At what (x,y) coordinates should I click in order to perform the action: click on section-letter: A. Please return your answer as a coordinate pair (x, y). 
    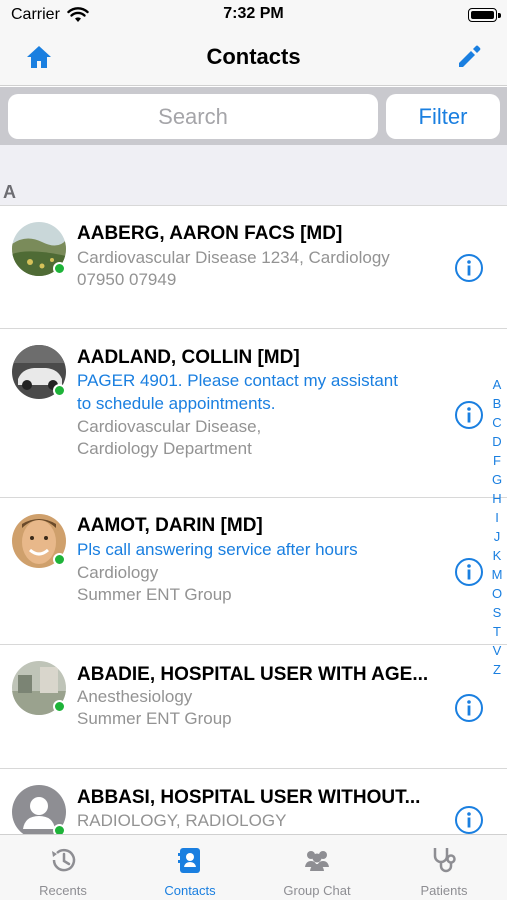
    Looking at the image, I should click on (9, 192).